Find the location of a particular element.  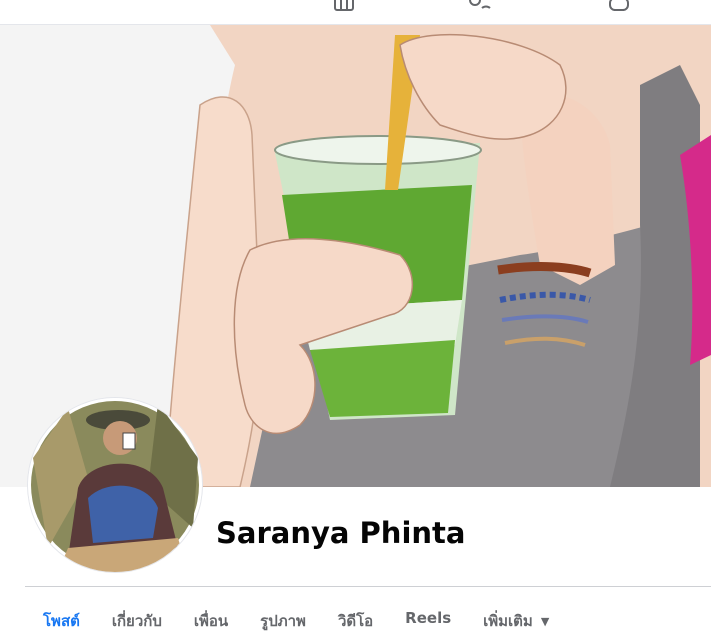

gaming-icon is located at coordinates (619, 9).